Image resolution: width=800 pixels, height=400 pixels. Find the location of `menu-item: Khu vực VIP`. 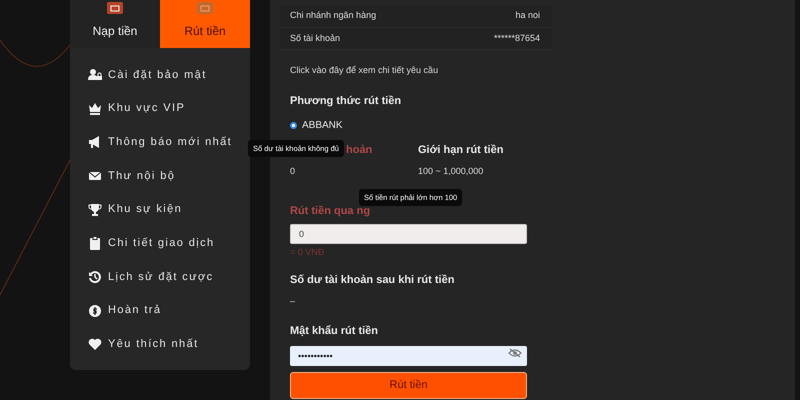

menu-item: Khu vực VIP is located at coordinates (160, 109).